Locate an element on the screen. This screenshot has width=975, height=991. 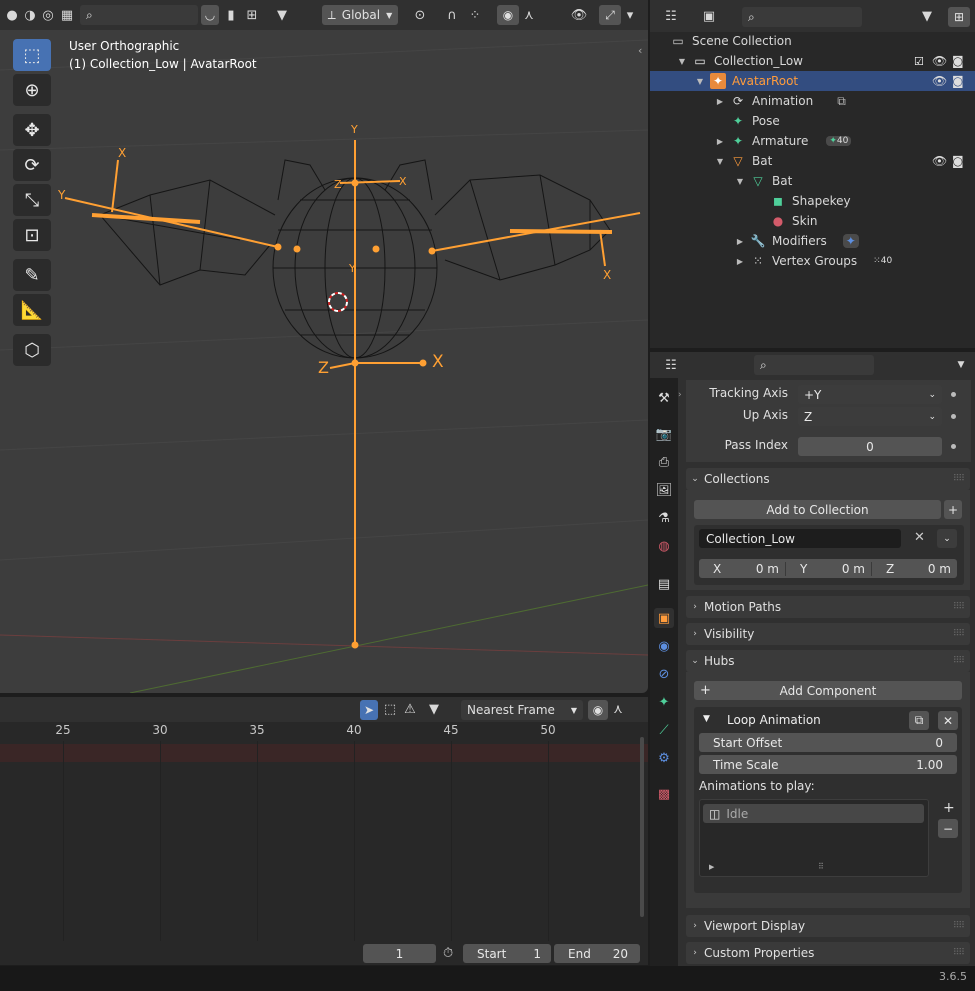
offset-z-field: Z 0 m is located at coordinates (914, 568).